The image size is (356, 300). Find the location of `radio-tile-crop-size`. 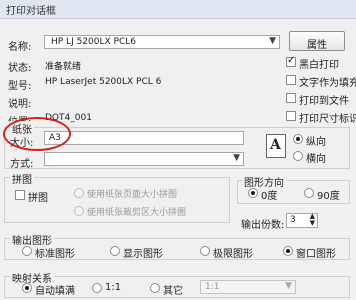

radio-tile-crop-size is located at coordinates (79, 211).